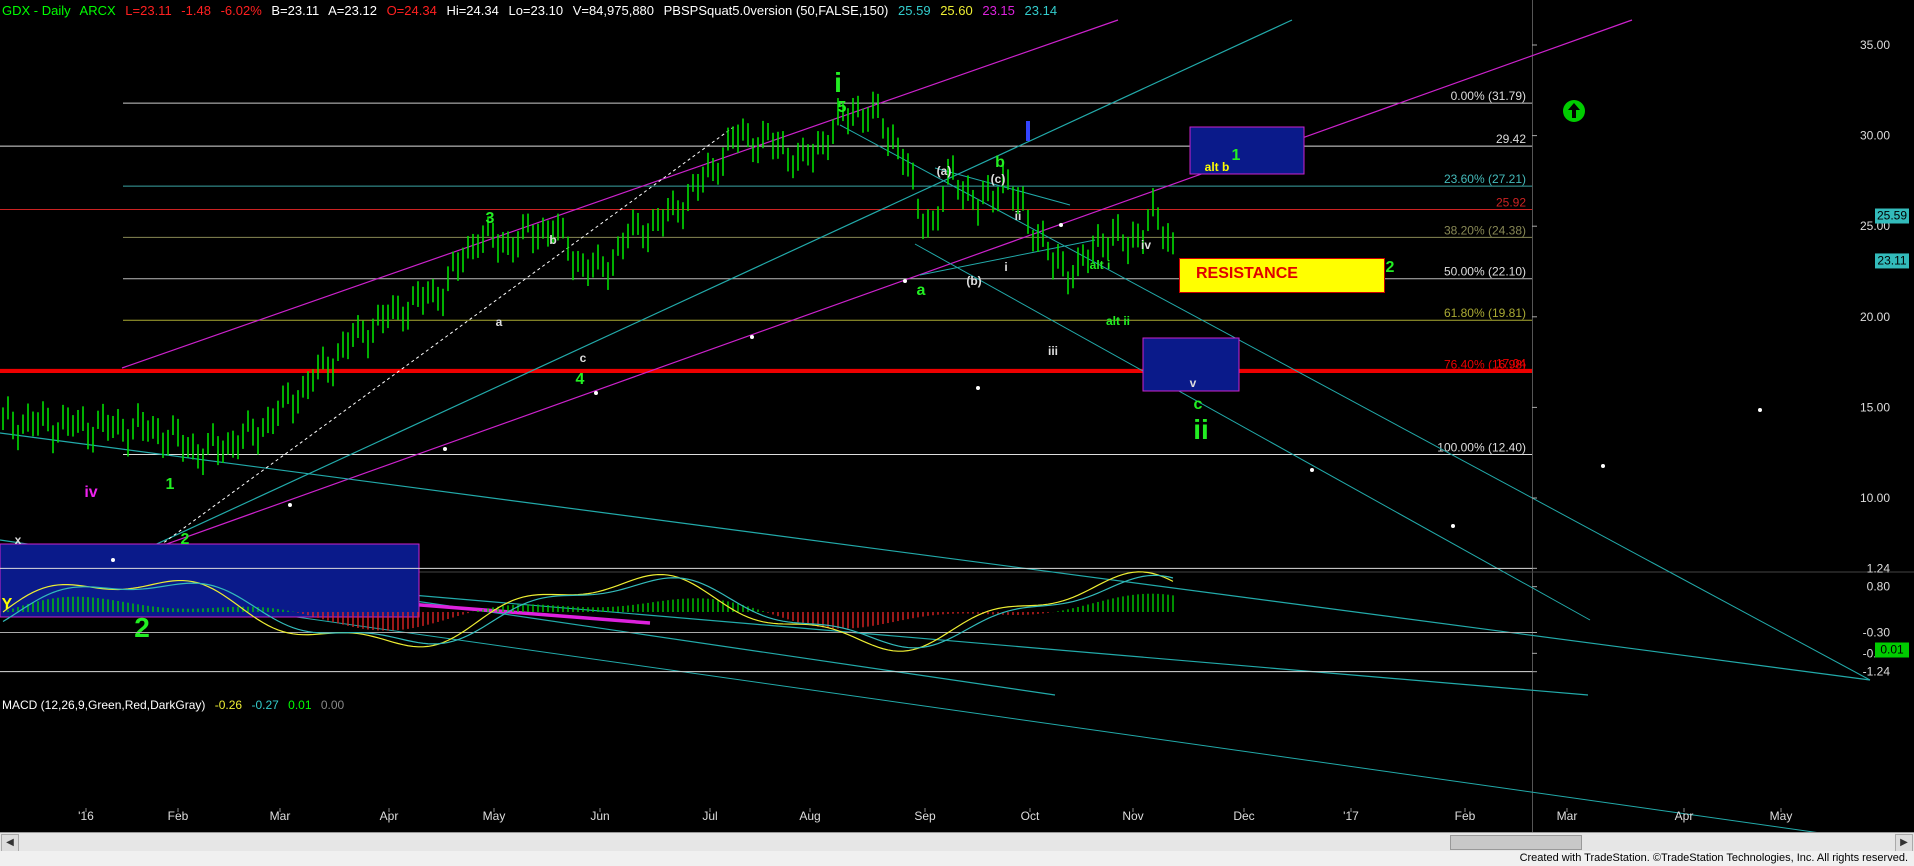 The image size is (1914, 866). What do you see at coordinates (914, 10) in the screenshot?
I see `header-ind-v1: 25.59` at bounding box center [914, 10].